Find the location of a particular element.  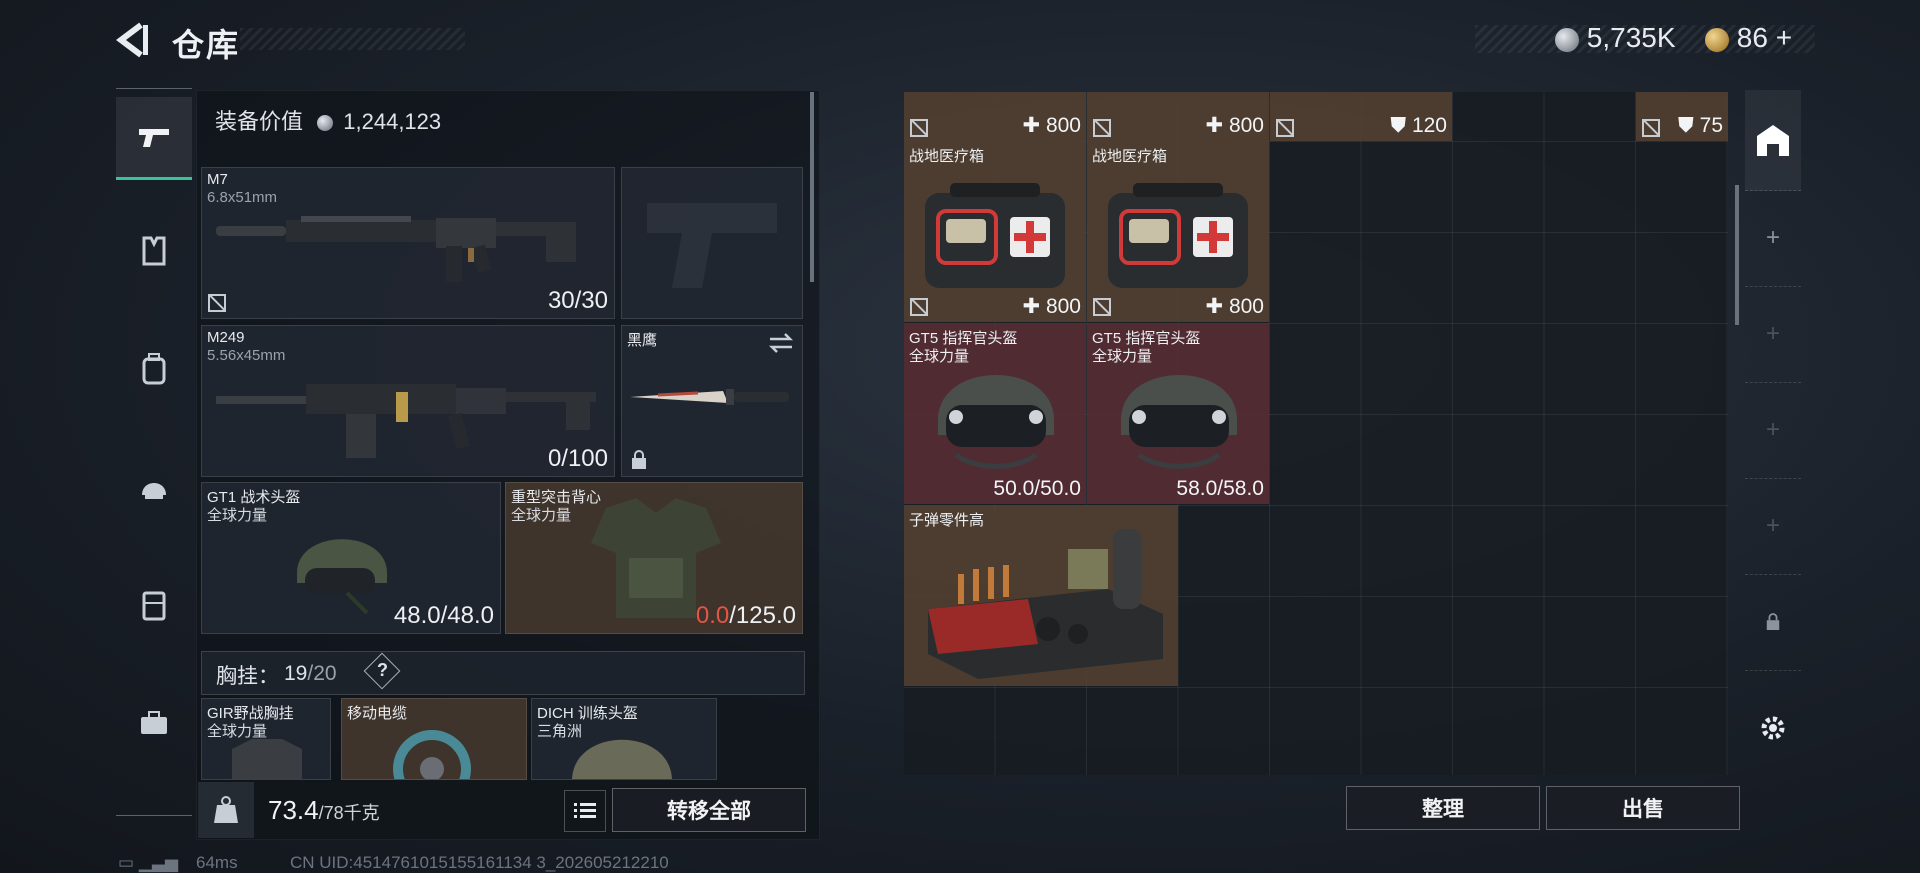

item-value-number: 75 is located at coordinates (1711, 125).